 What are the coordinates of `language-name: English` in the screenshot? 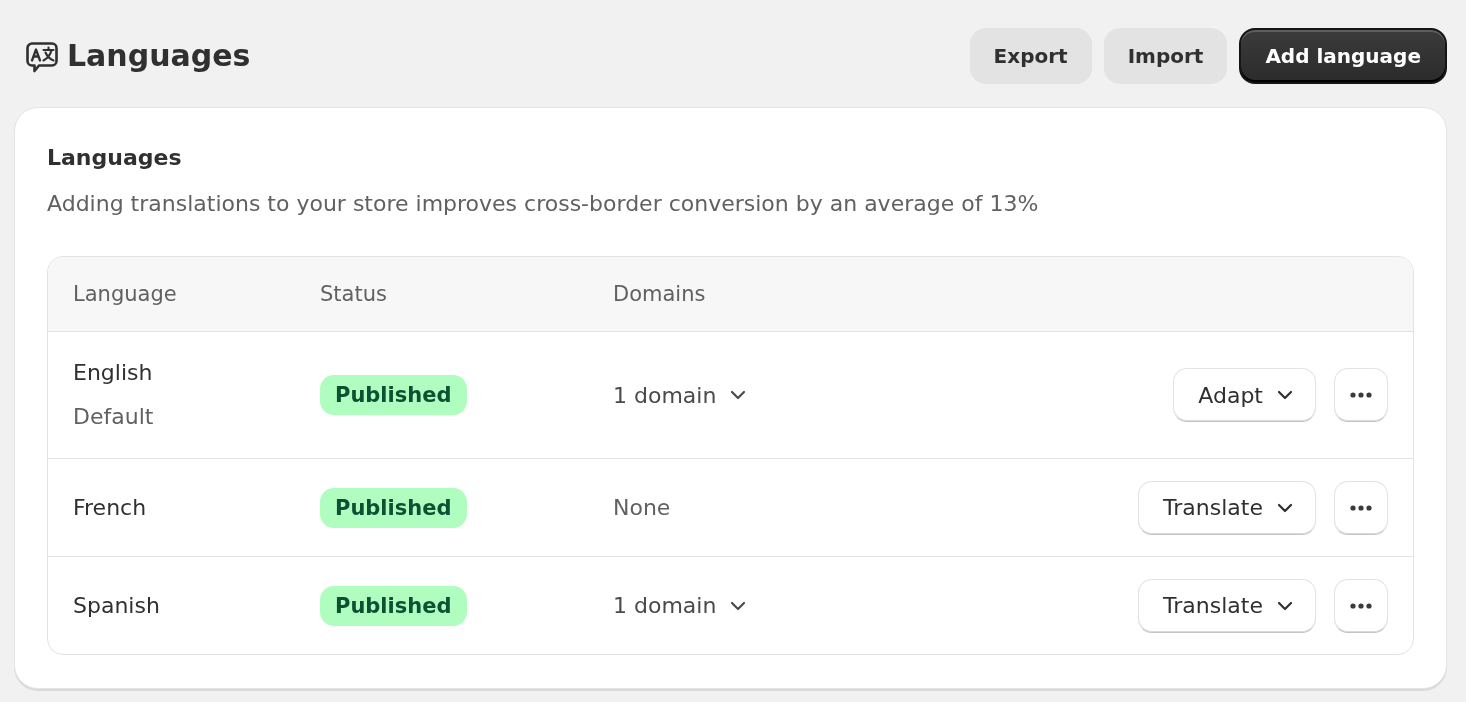 It's located at (113, 373).